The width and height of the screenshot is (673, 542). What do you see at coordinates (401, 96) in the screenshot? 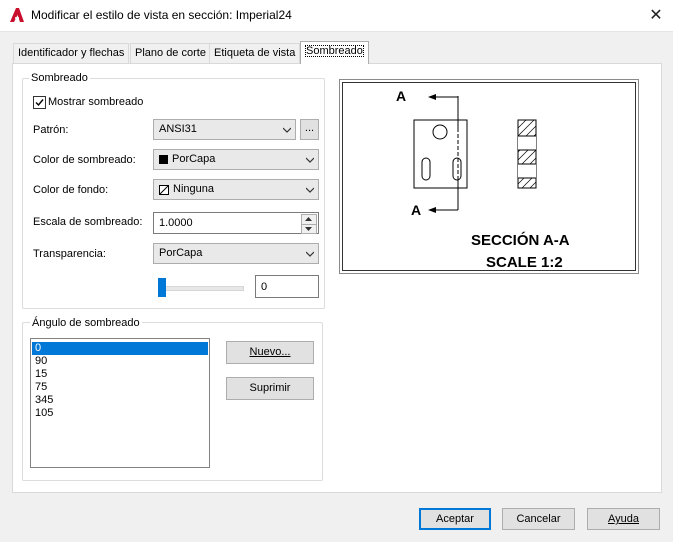
I see `section-arrow-label-top: A` at bounding box center [401, 96].